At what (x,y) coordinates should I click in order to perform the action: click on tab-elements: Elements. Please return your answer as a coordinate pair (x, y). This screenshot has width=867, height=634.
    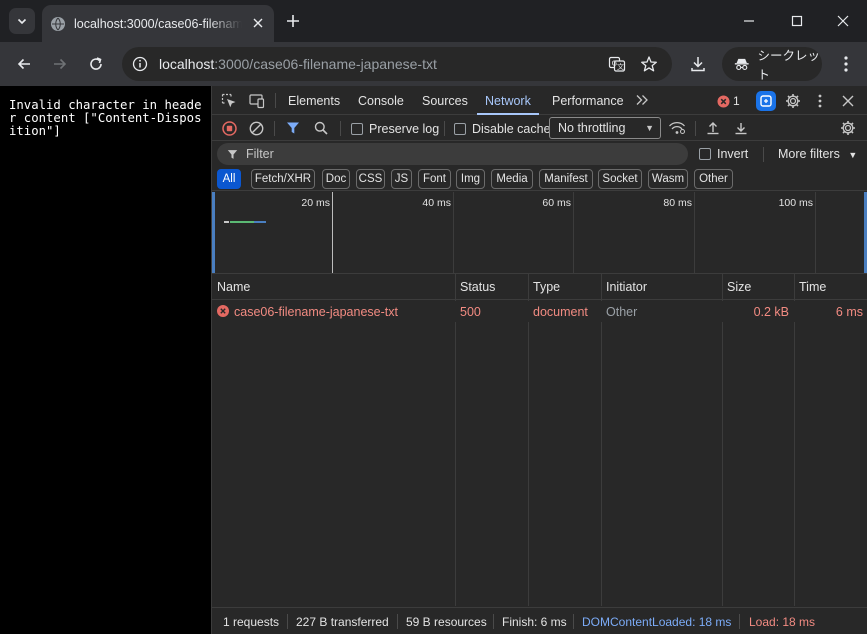
    Looking at the image, I should click on (314, 100).